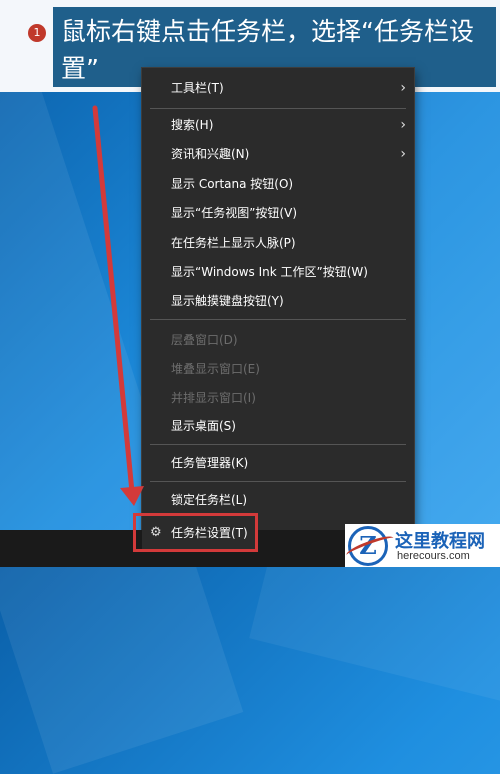 The image size is (500, 774). Describe the element at coordinates (422, 545) in the screenshot. I see `site-watermark-logo: Z 这里教程网 herecours.com` at that location.